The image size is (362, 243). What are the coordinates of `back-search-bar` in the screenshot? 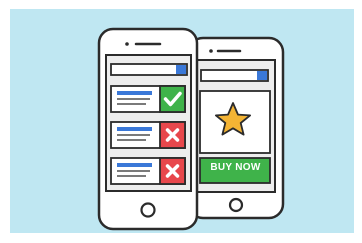 It's located at (234, 75).